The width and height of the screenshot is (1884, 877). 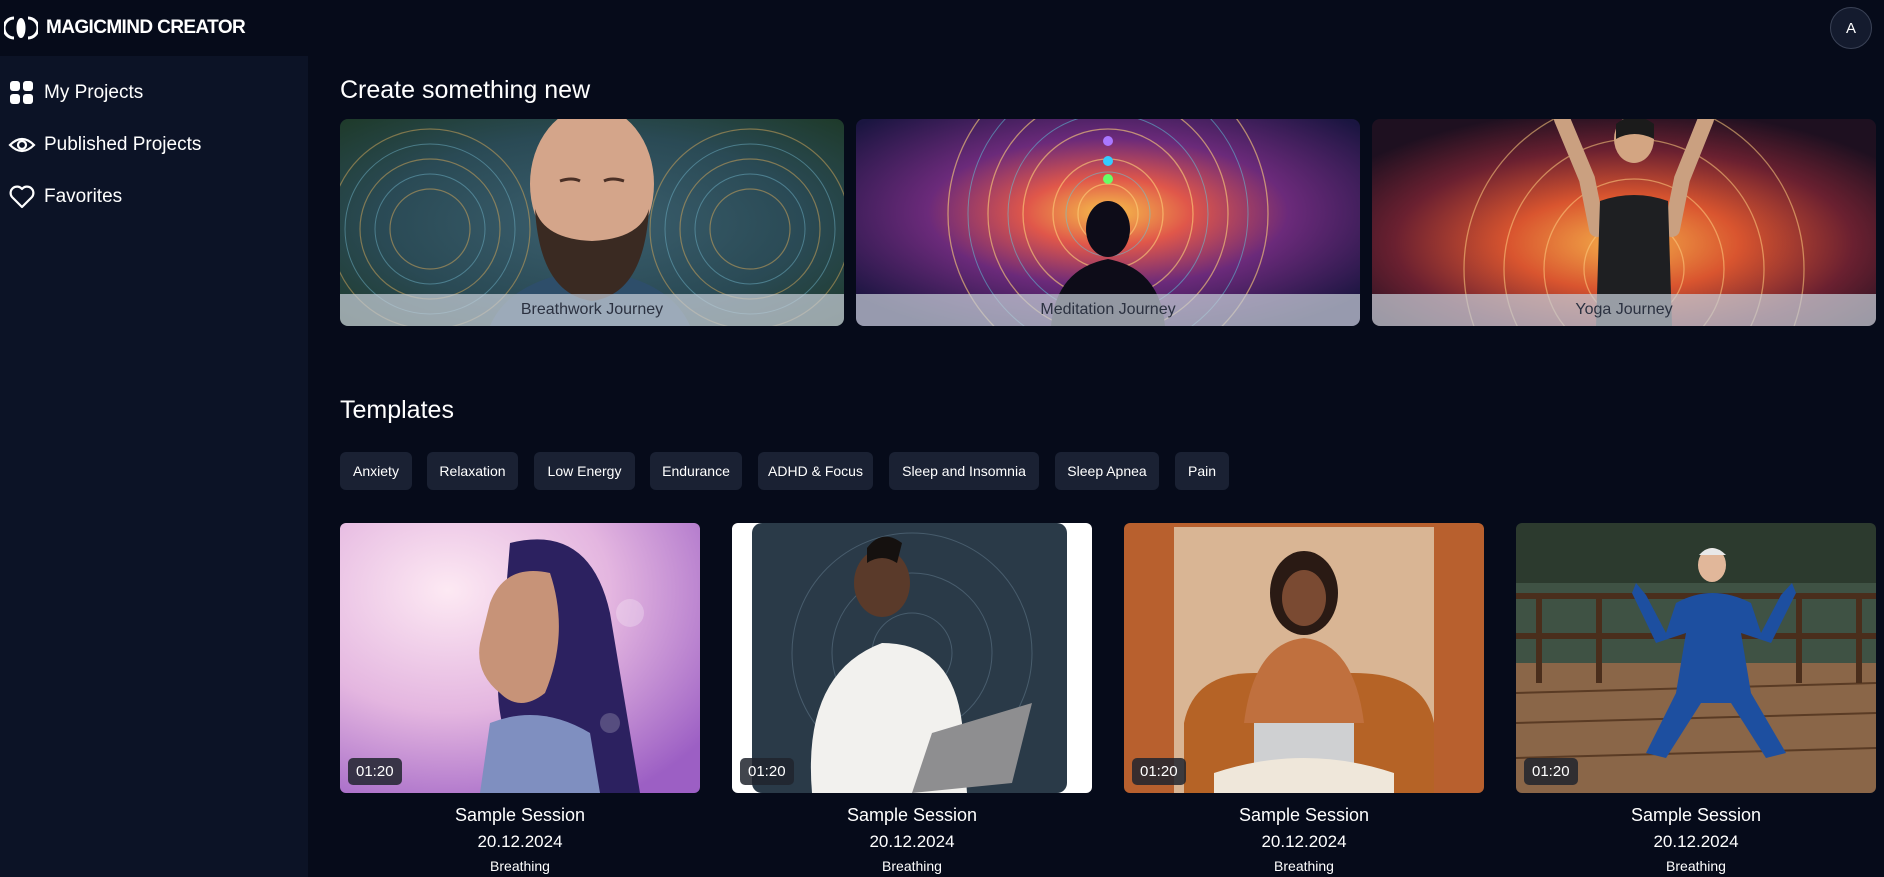 I want to click on filter-chip-endurance: Endurance, so click(x=696, y=471).